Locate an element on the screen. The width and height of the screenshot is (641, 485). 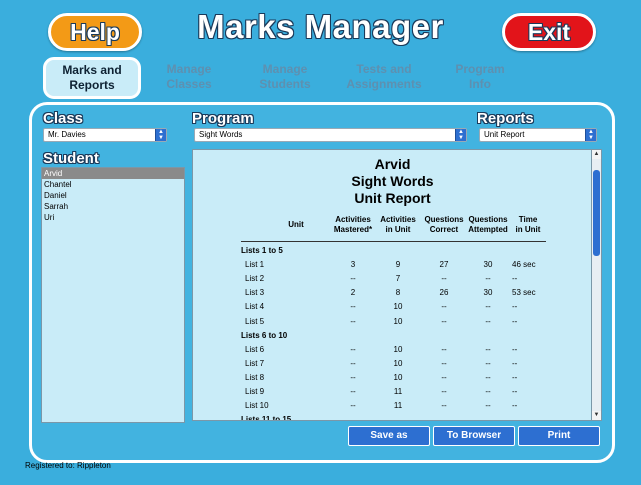
col-header-time: Time in Unit is located at coordinates (528, 225).